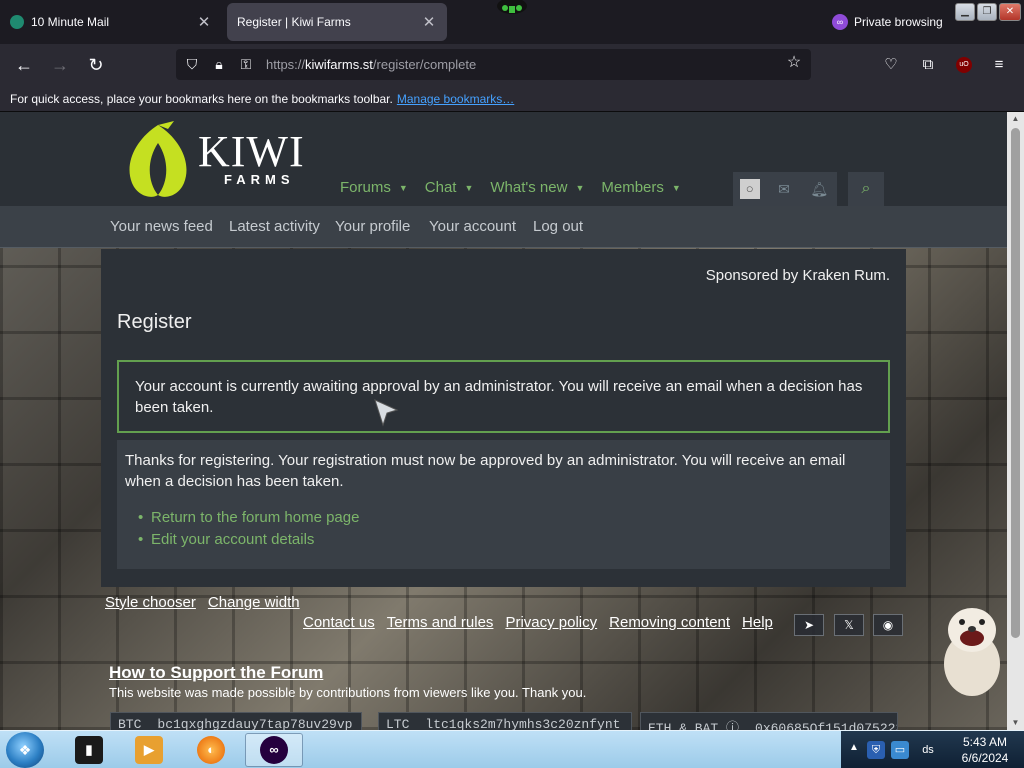 The width and height of the screenshot is (1024, 768). Describe the element at coordinates (1015, 383) in the screenshot. I see `scrollbar-thumb` at that location.